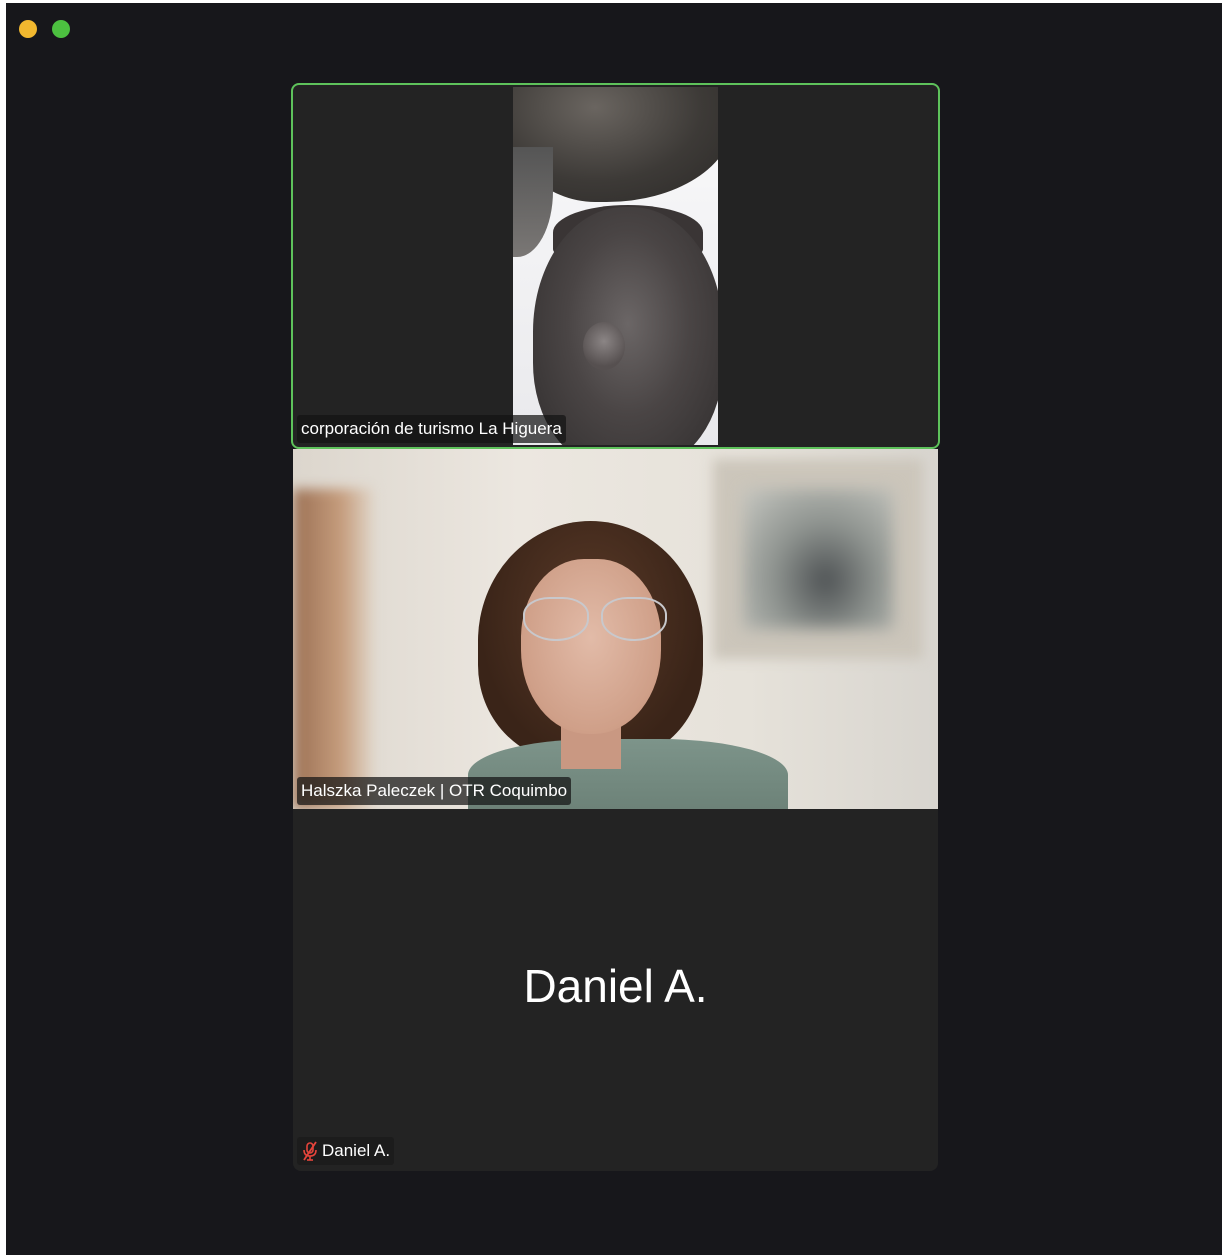  I want to click on participant-video, so click(615, 266).